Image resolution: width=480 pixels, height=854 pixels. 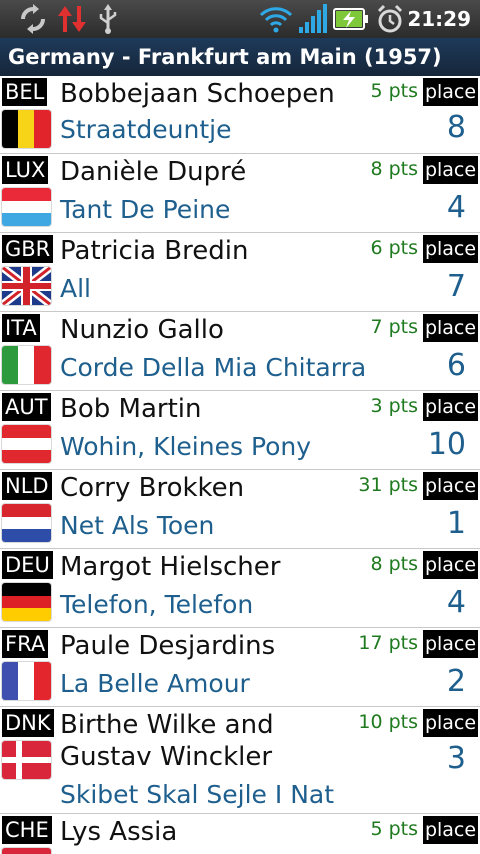 What do you see at coordinates (170, 567) in the screenshot?
I see `artist-name: Margot Hielscher` at bounding box center [170, 567].